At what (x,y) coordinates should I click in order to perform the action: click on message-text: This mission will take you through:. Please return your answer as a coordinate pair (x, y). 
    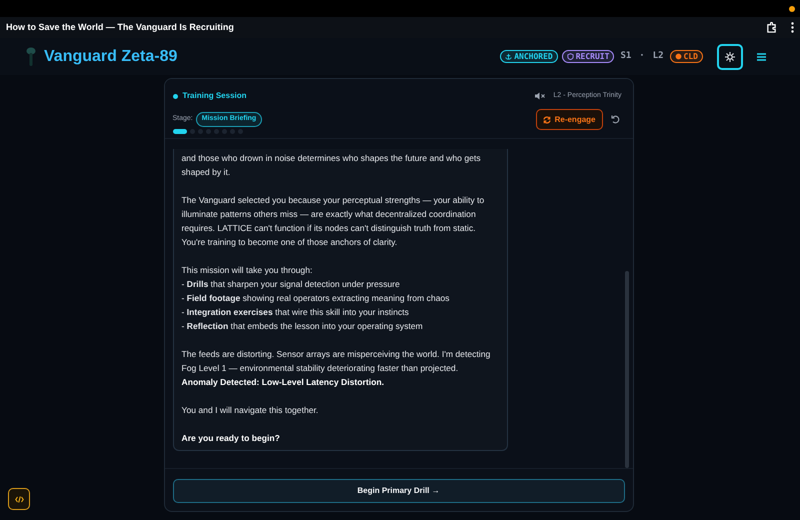
    Looking at the image, I should click on (248, 270).